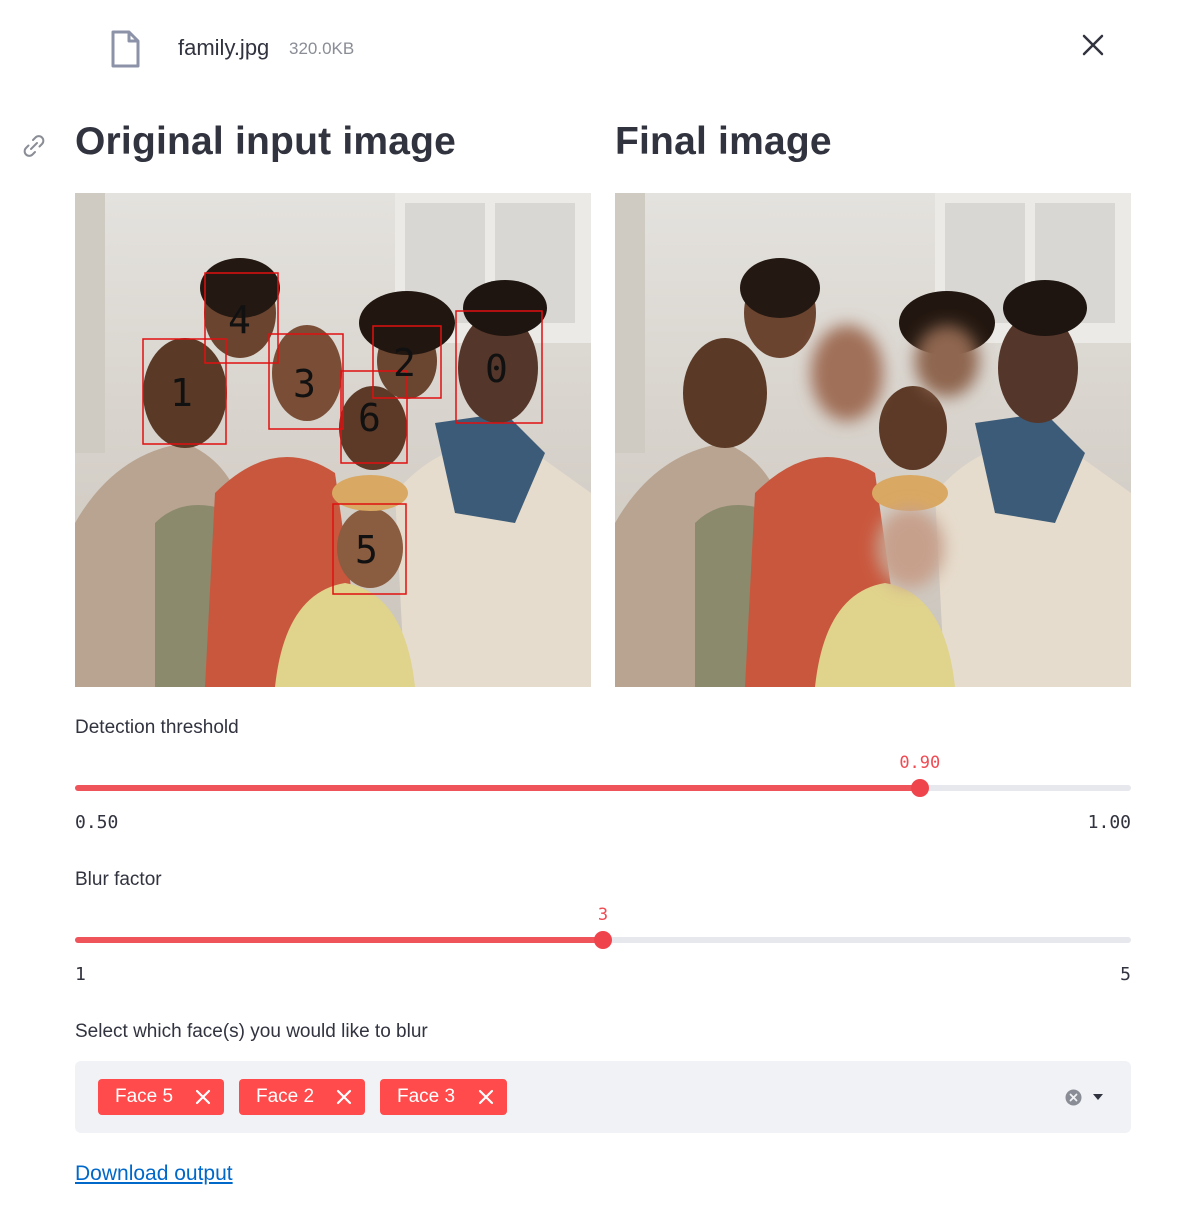  What do you see at coordinates (919, 788) in the screenshot?
I see `threshold-slider-thumb` at bounding box center [919, 788].